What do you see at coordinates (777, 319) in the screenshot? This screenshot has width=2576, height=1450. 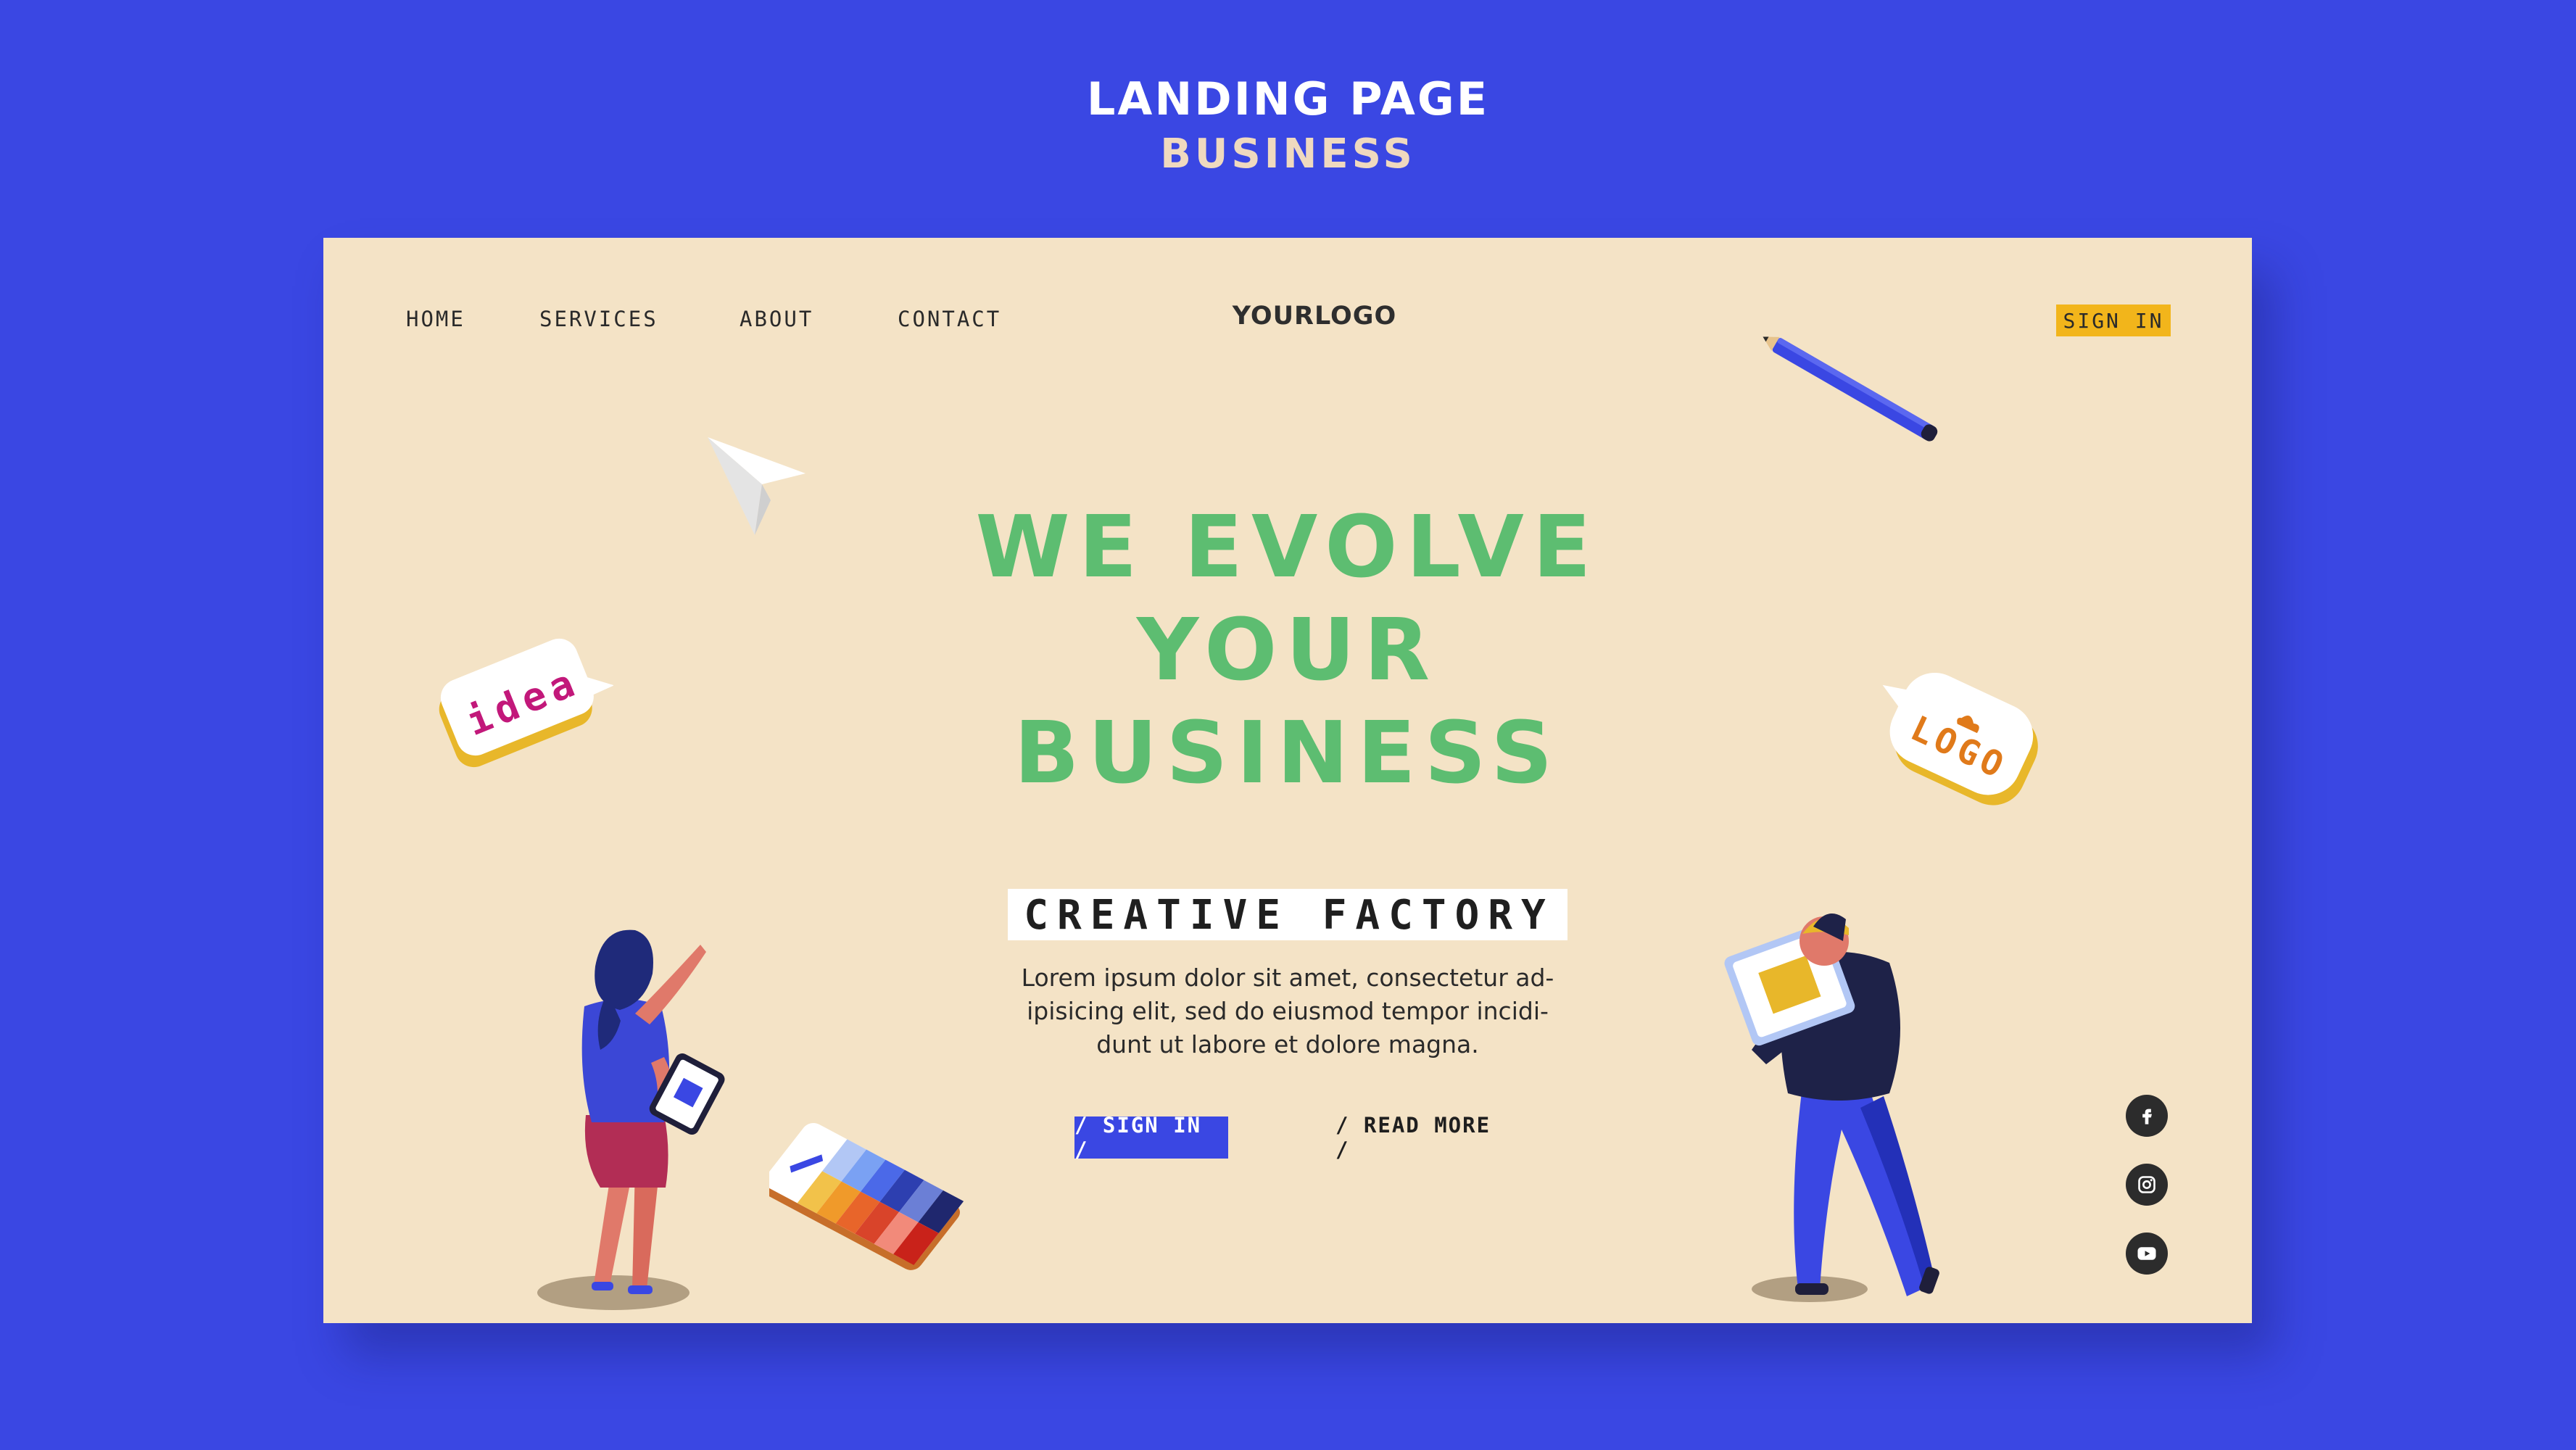 I see `nav-about-link: ABOUT` at bounding box center [777, 319].